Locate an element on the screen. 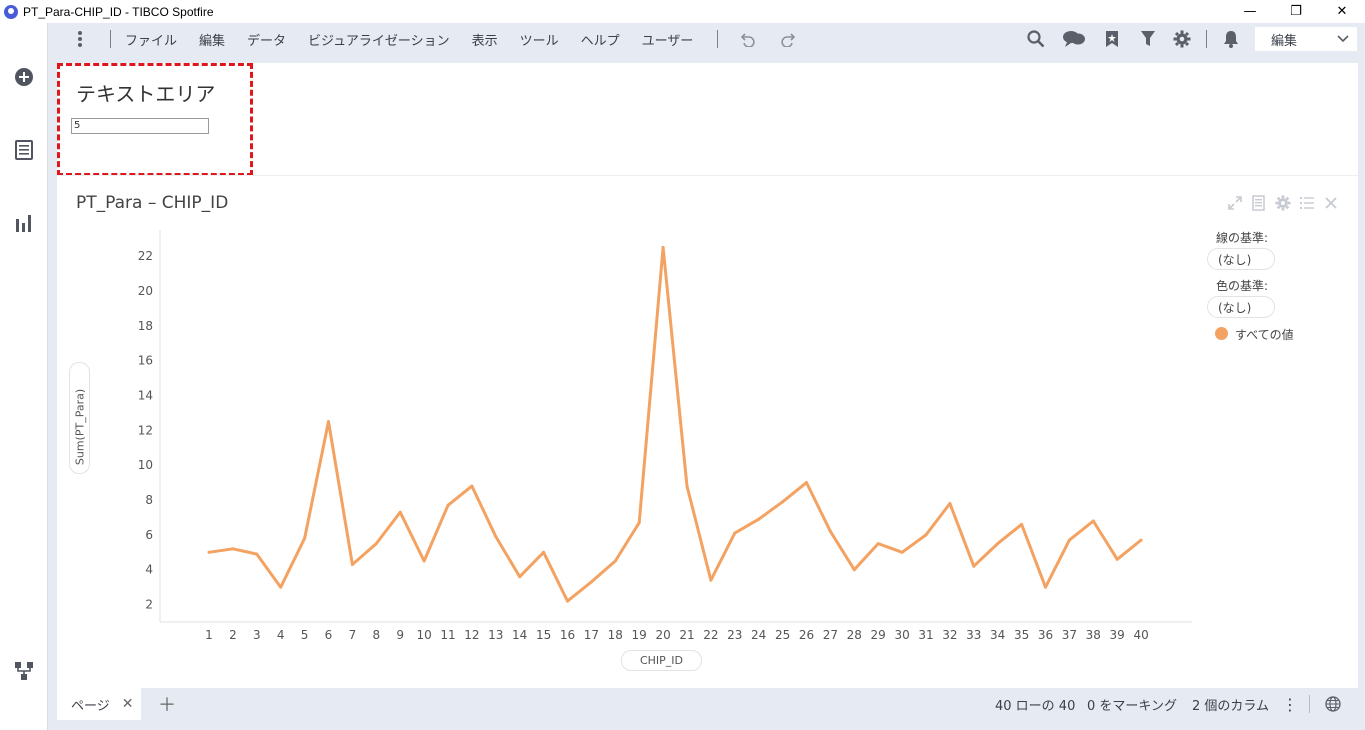 The image size is (1365, 730). menu-help: ヘルプ is located at coordinates (600, 39).